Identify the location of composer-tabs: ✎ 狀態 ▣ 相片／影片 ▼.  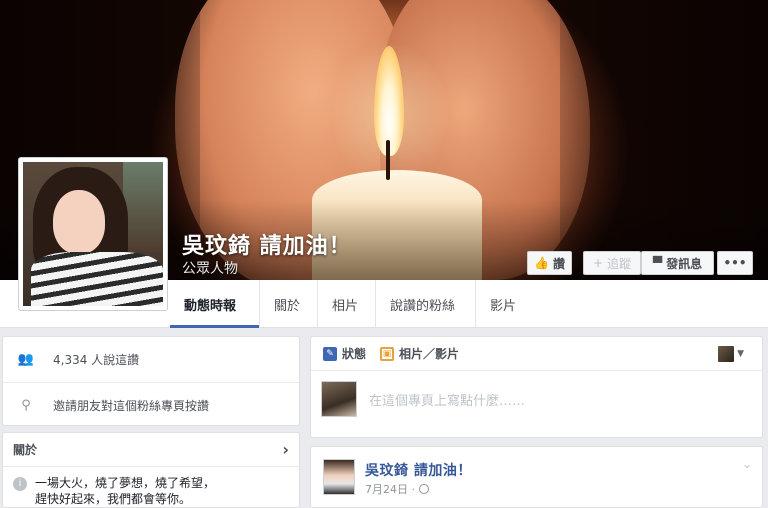
(536, 354).